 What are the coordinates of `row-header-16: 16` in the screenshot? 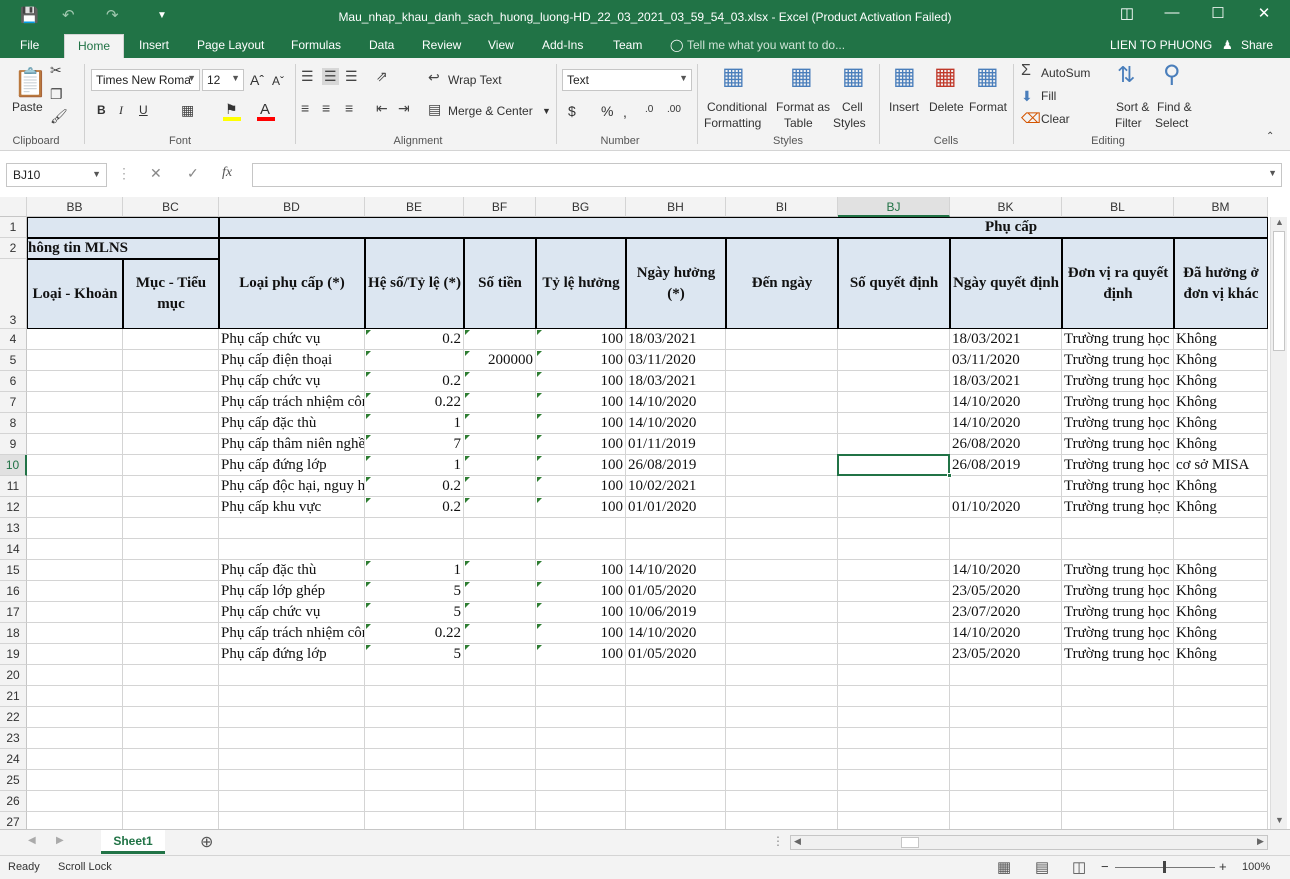 It's located at (13, 591).